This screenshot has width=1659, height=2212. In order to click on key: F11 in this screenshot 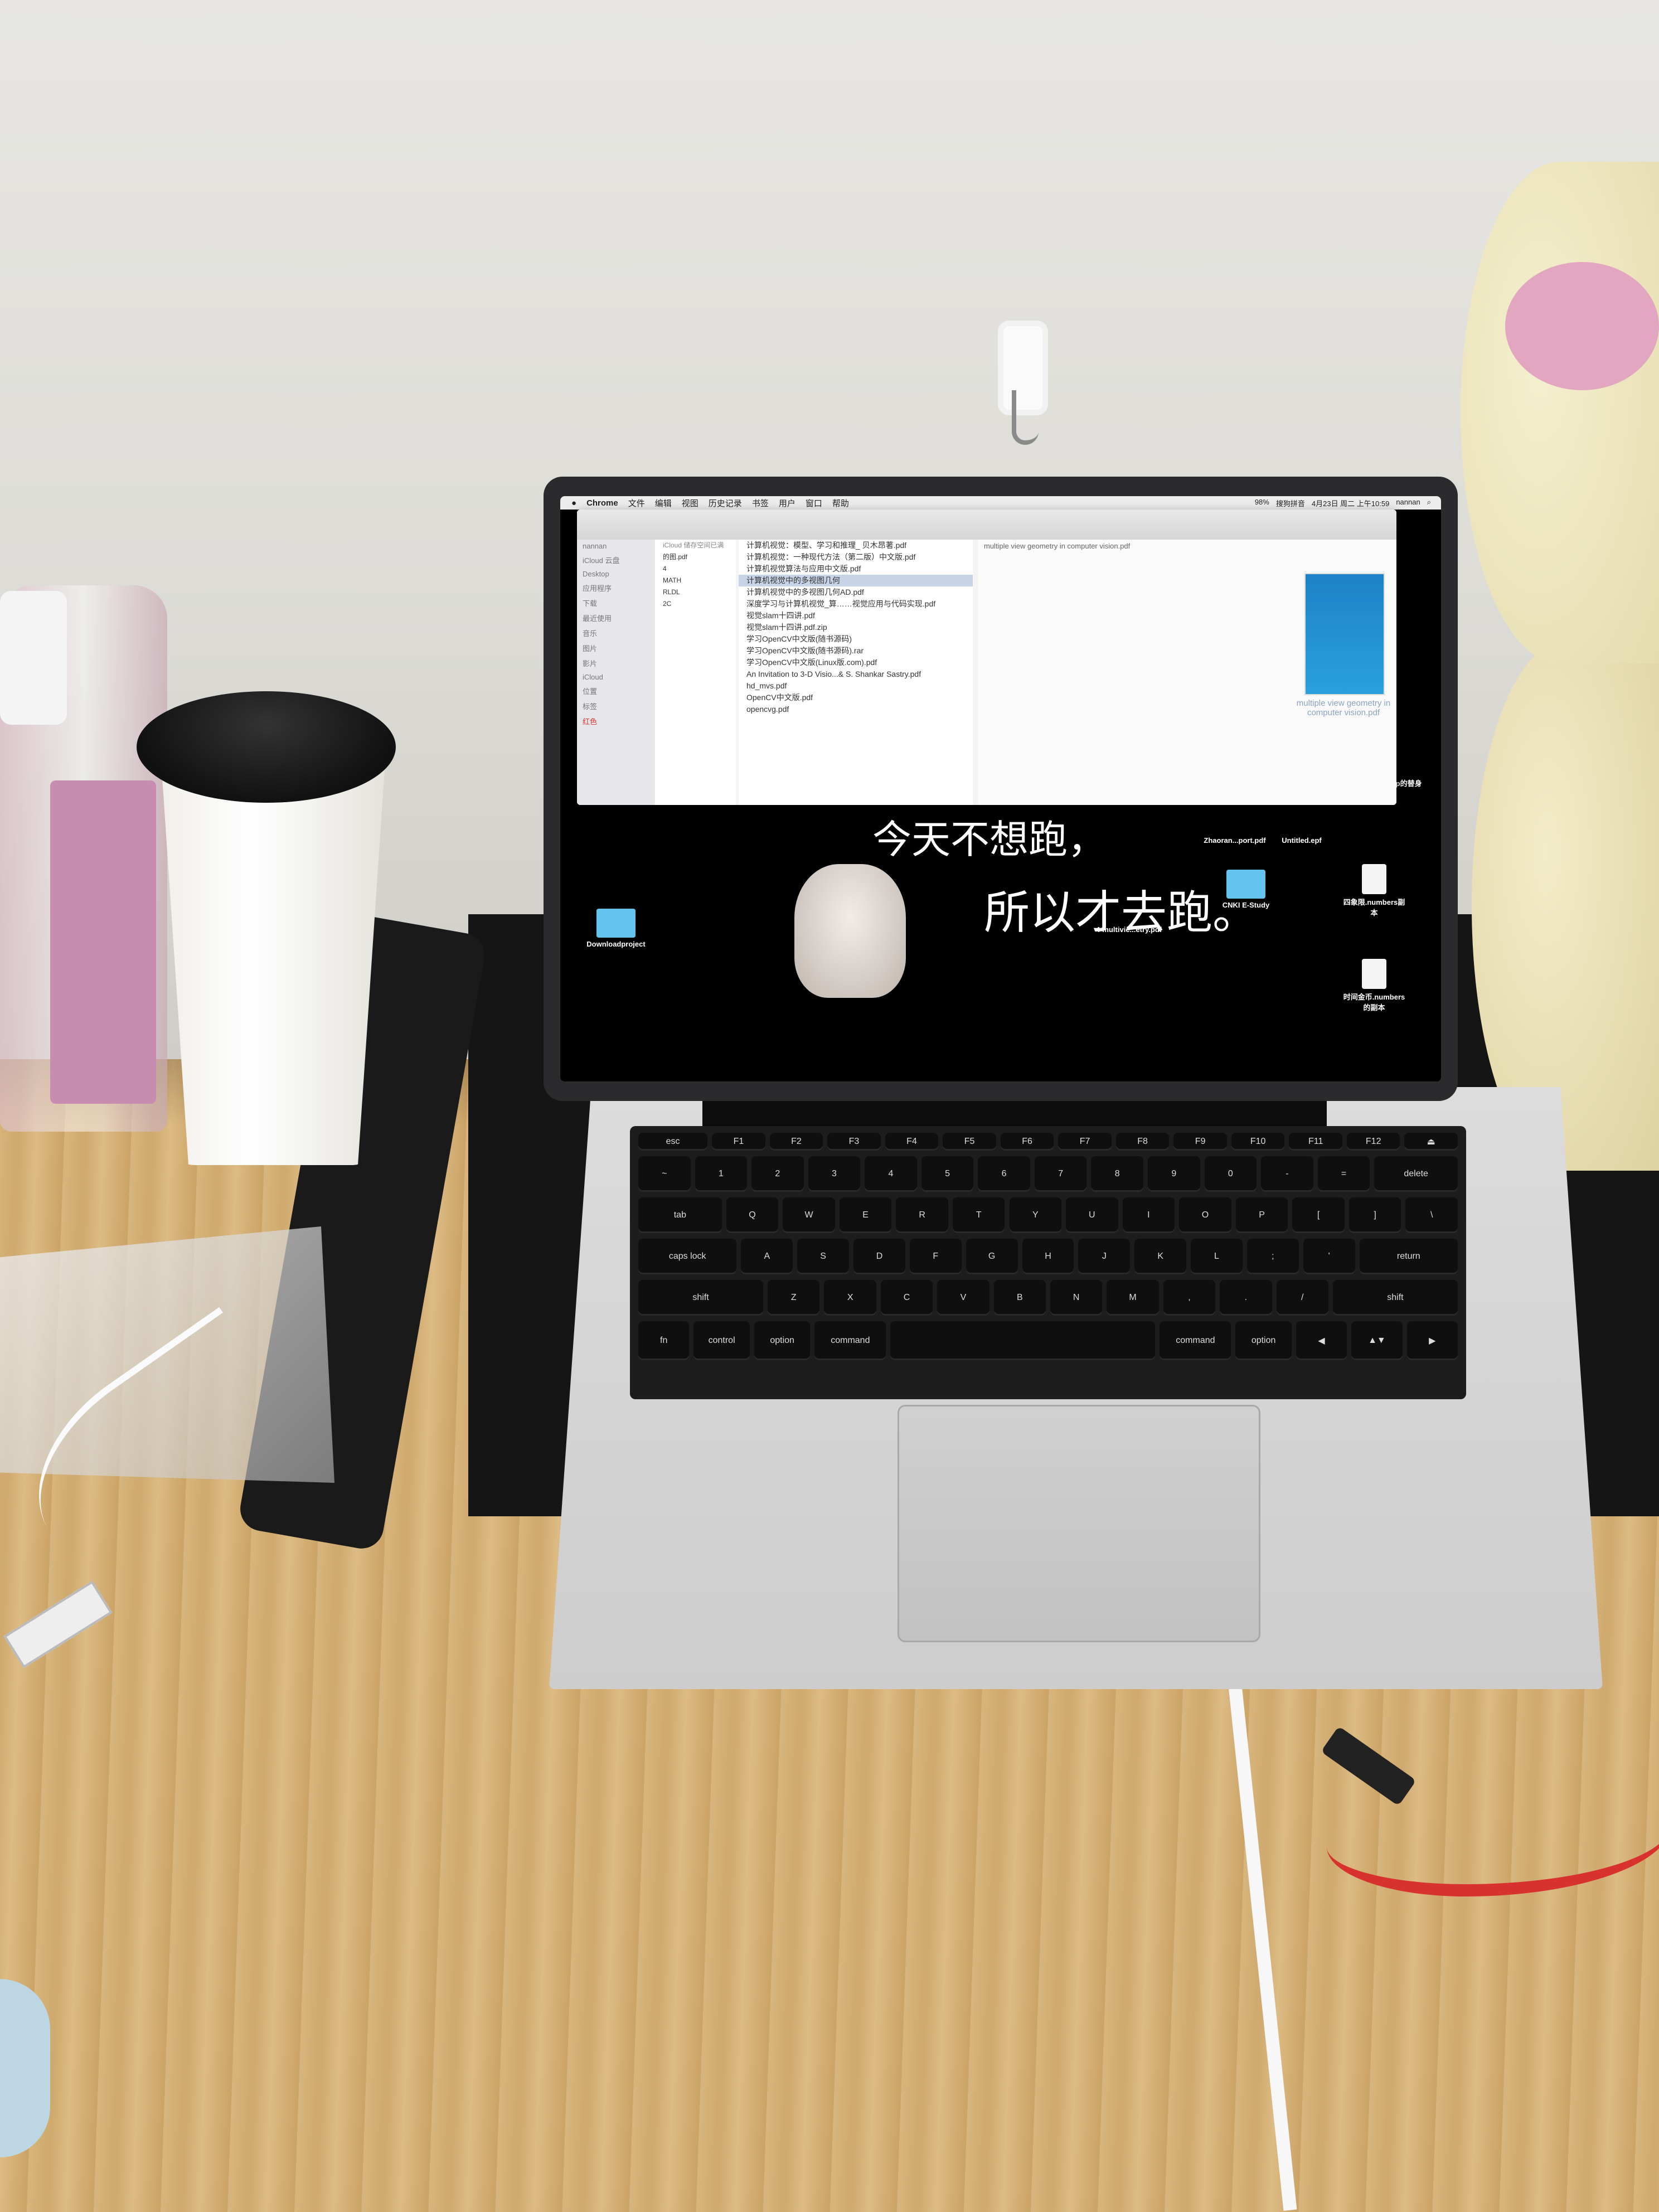, I will do `click(1315, 1142)`.